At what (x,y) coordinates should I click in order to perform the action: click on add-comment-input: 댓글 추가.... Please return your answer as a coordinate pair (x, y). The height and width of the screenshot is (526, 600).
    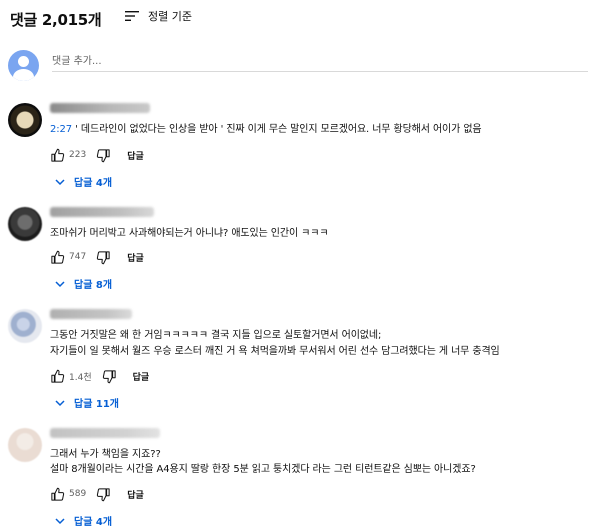
    Looking at the image, I should click on (320, 61).